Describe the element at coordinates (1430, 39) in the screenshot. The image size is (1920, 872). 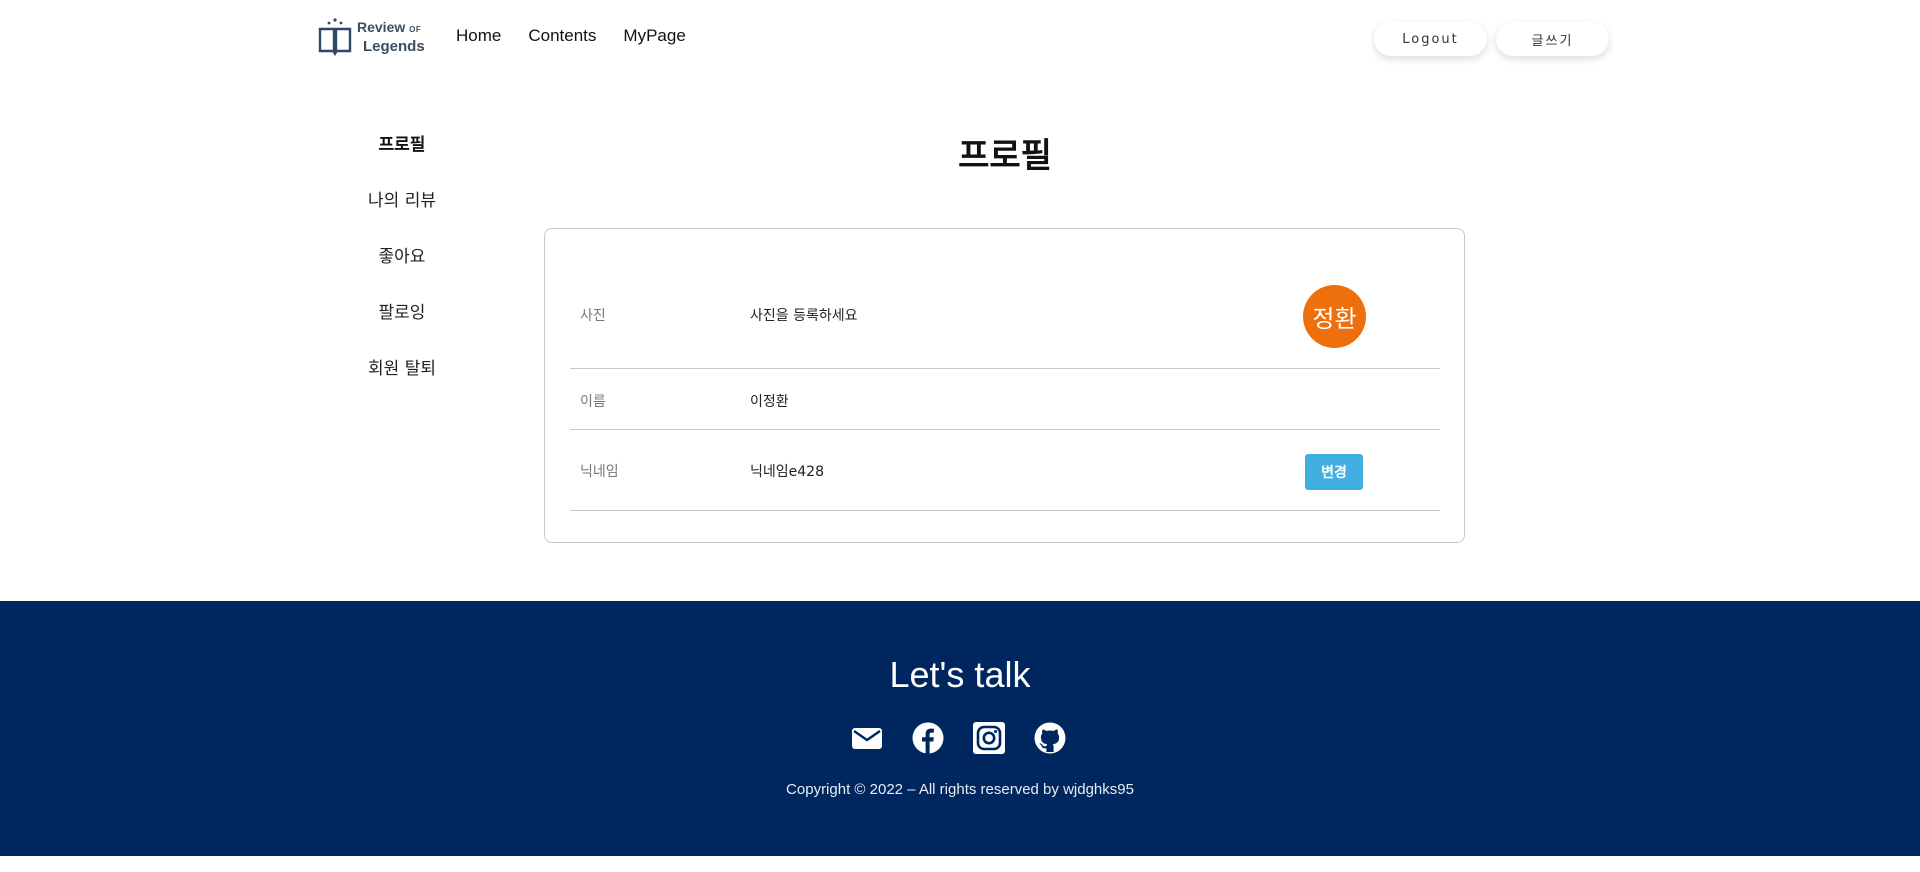
I see `logout-button: Logout` at that location.